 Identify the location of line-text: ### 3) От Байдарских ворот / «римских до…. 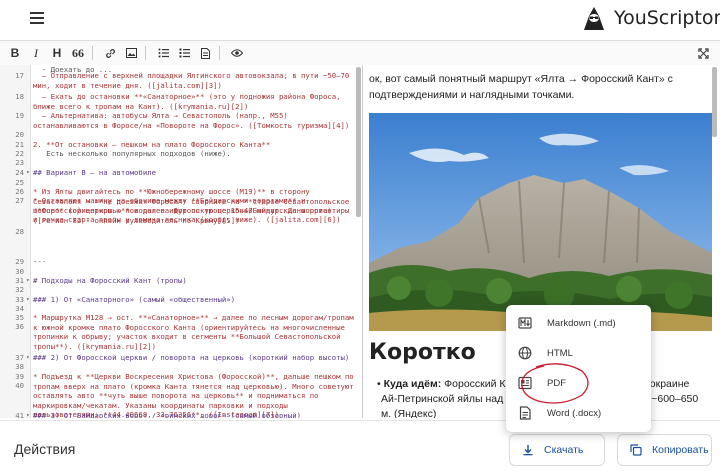
(167, 414).